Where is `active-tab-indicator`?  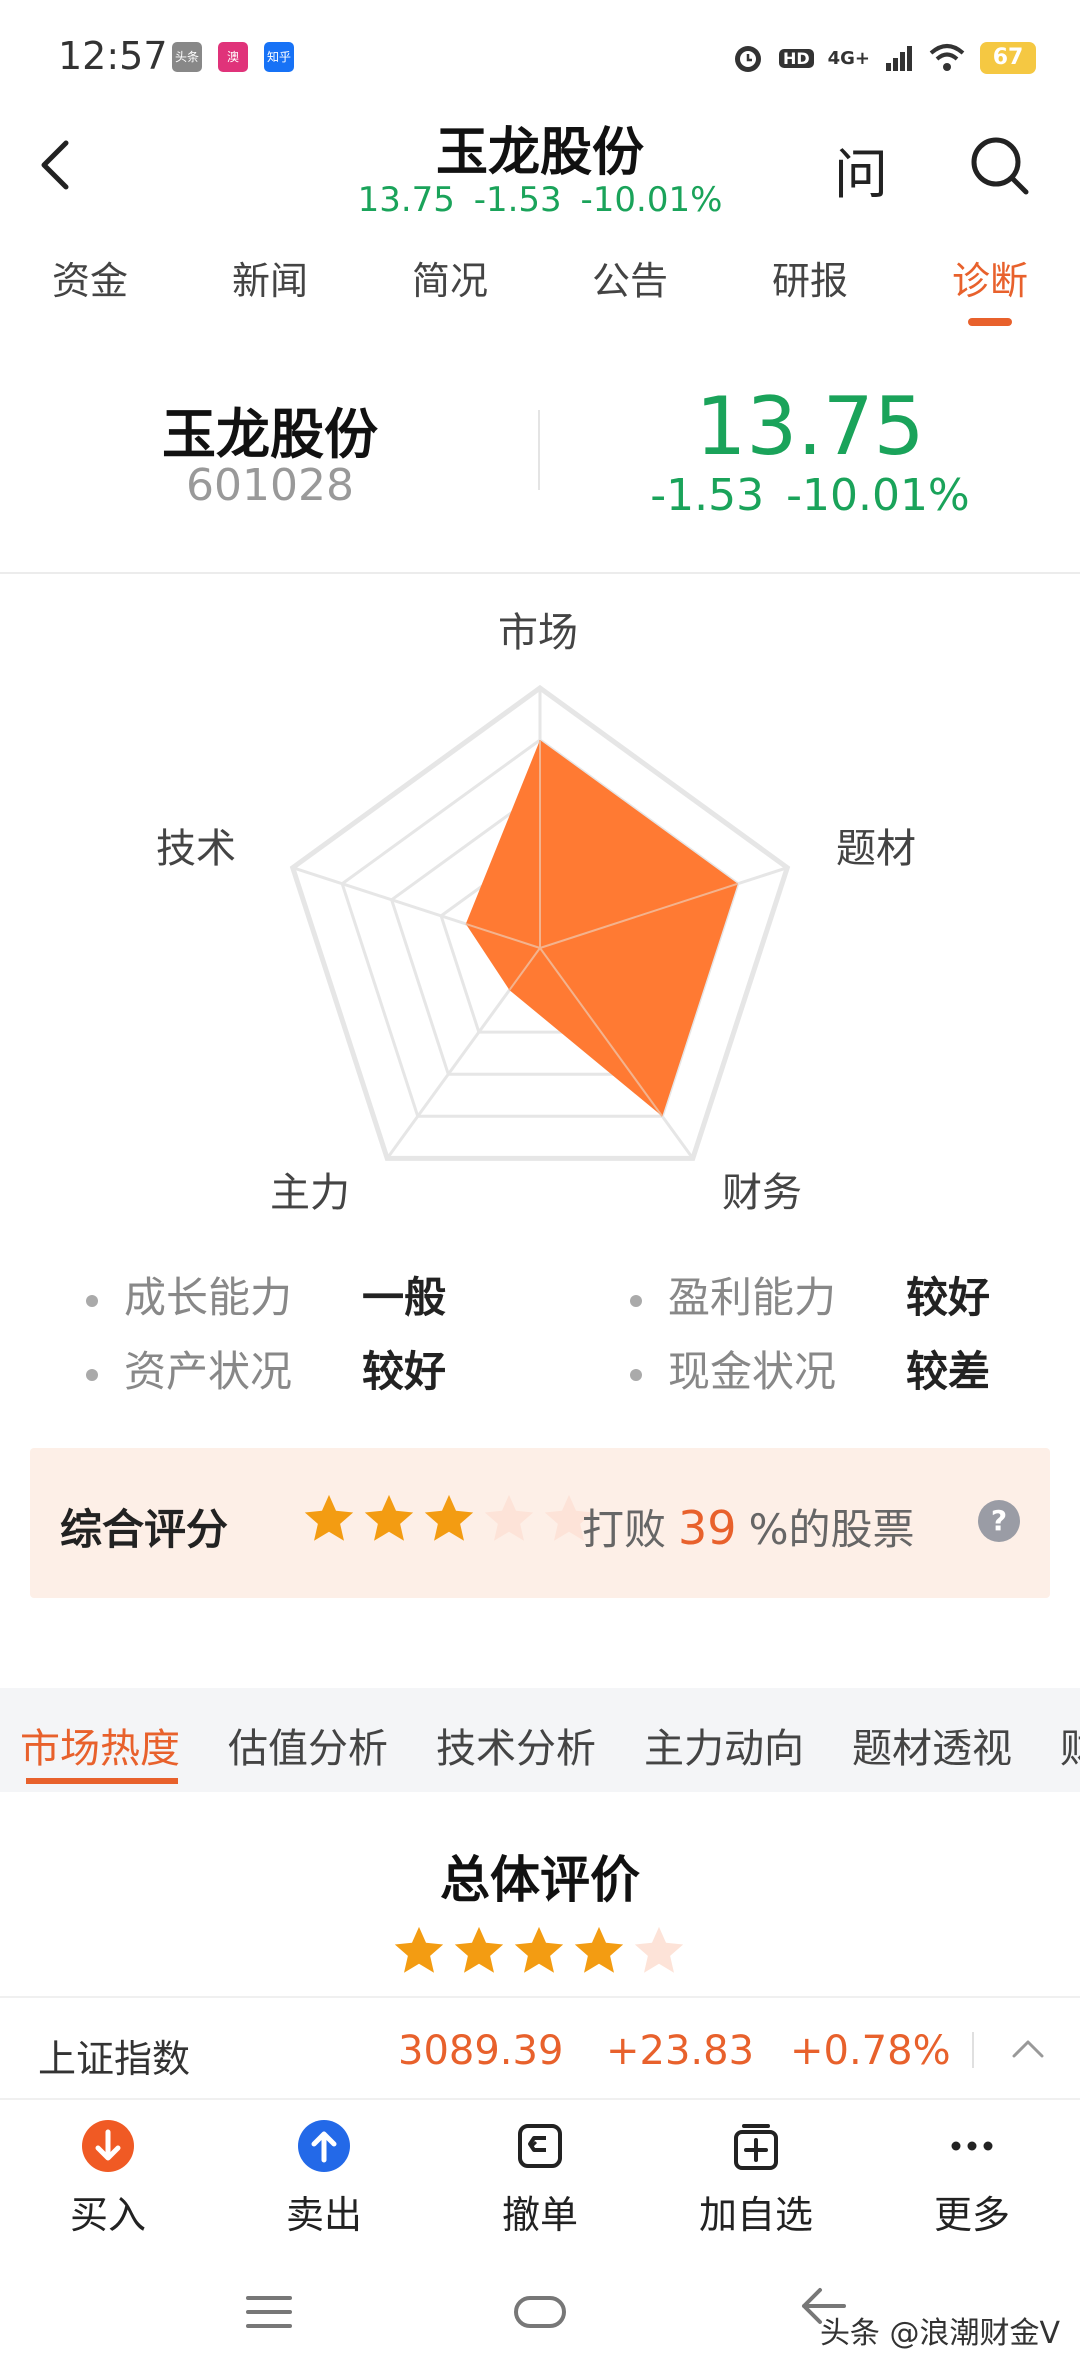
active-tab-indicator is located at coordinates (990, 322).